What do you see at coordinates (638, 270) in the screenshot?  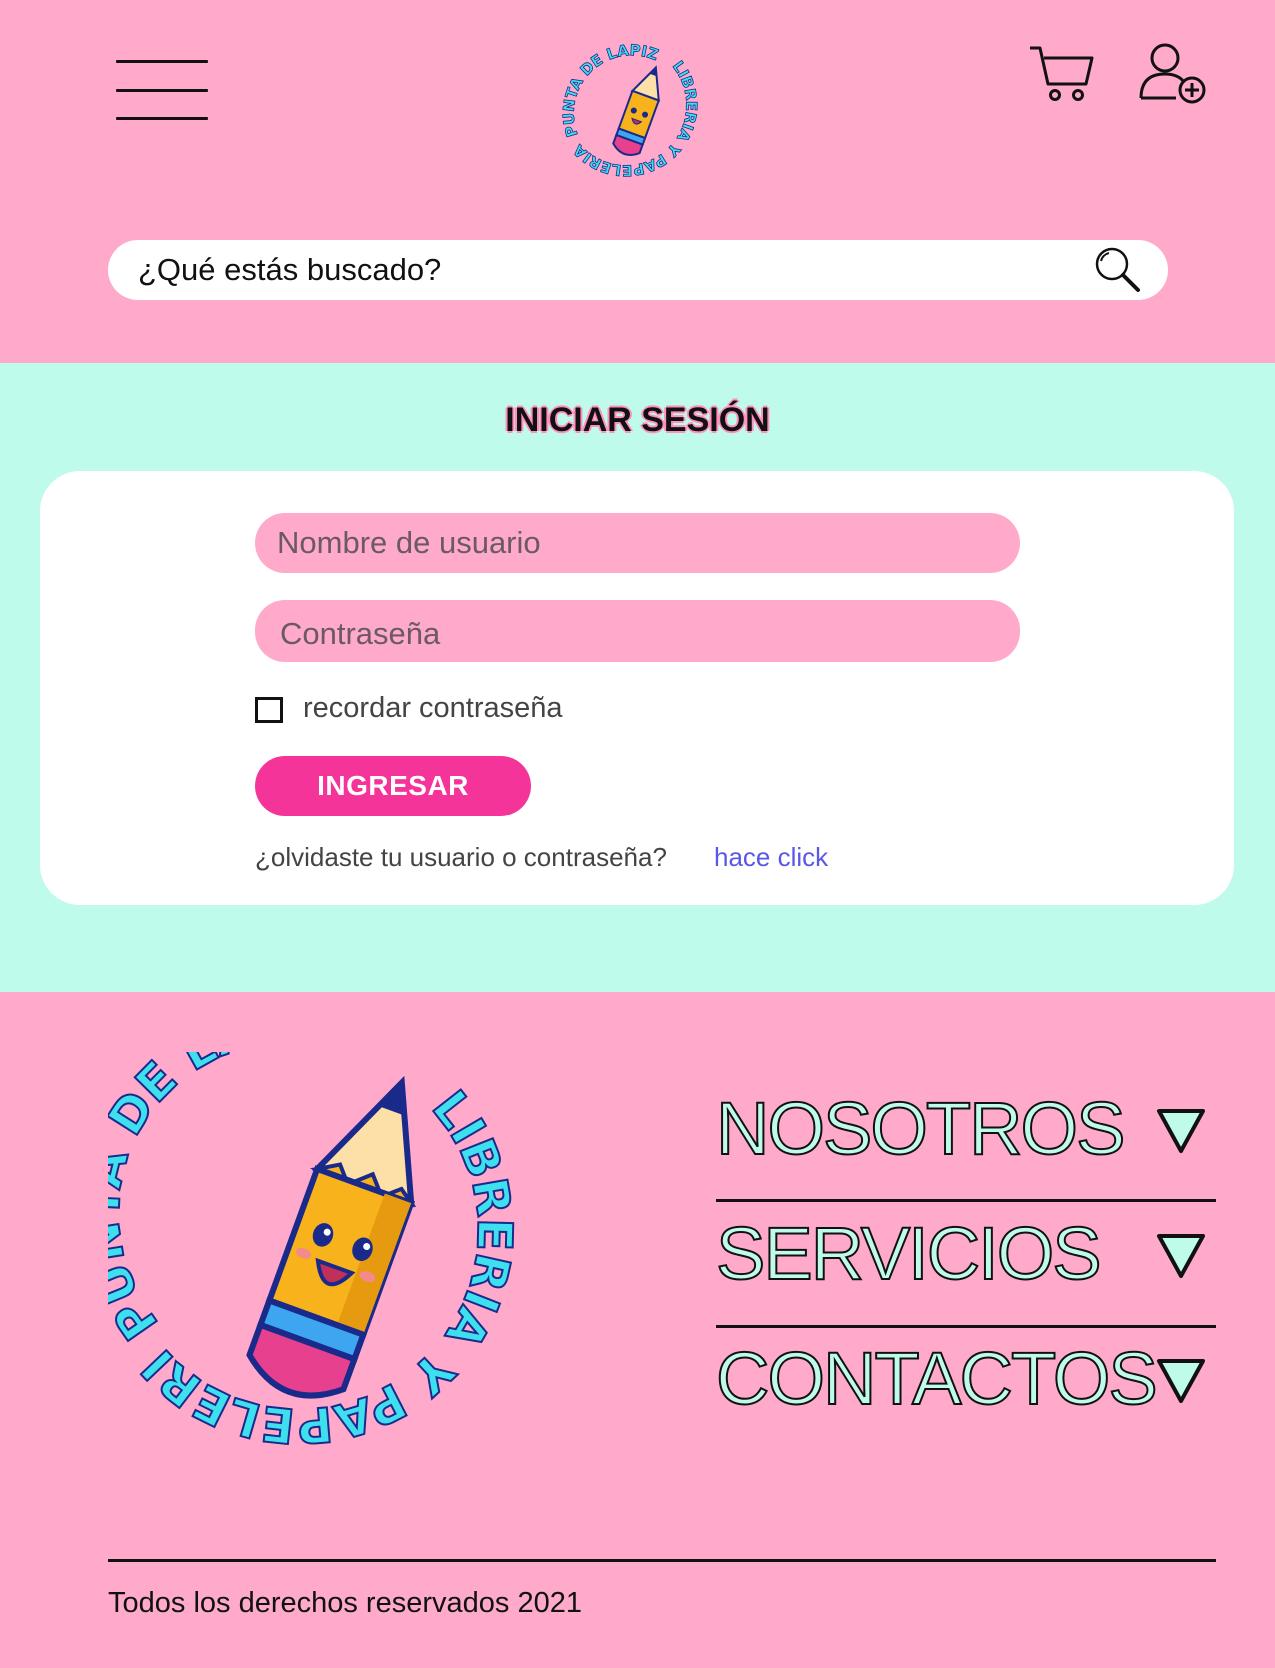 I see `search-bar: ¿Qué estás buscado?` at bounding box center [638, 270].